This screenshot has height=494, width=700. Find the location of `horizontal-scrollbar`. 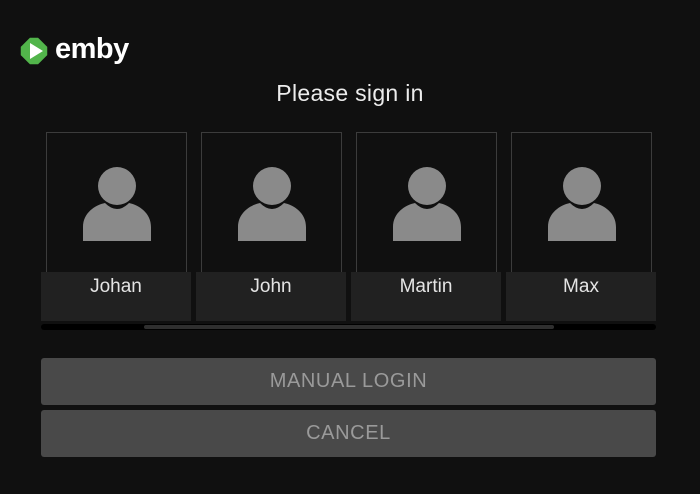

horizontal-scrollbar is located at coordinates (348, 327).